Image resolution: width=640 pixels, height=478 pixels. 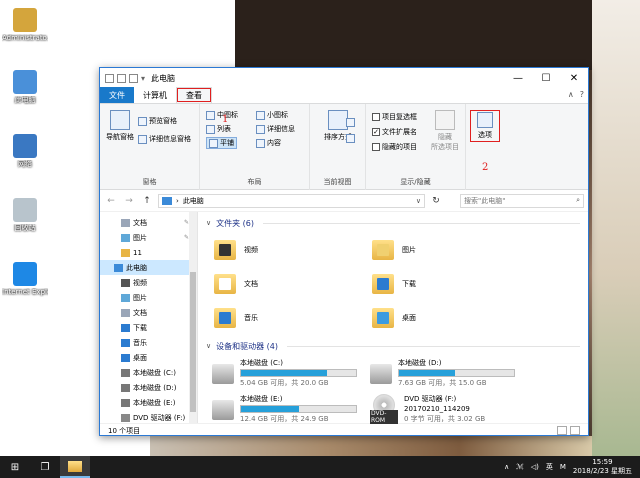 What do you see at coordinates (75, 467) in the screenshot?
I see `file-explorer-taskbar-icon` at bounding box center [75, 467].